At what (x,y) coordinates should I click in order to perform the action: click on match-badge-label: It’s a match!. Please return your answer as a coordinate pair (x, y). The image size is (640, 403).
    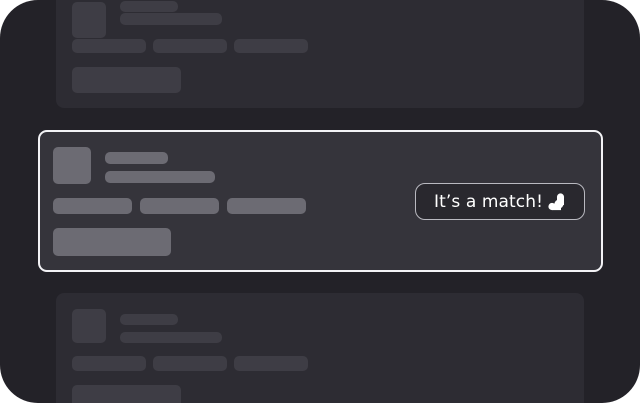
    Looking at the image, I should click on (489, 201).